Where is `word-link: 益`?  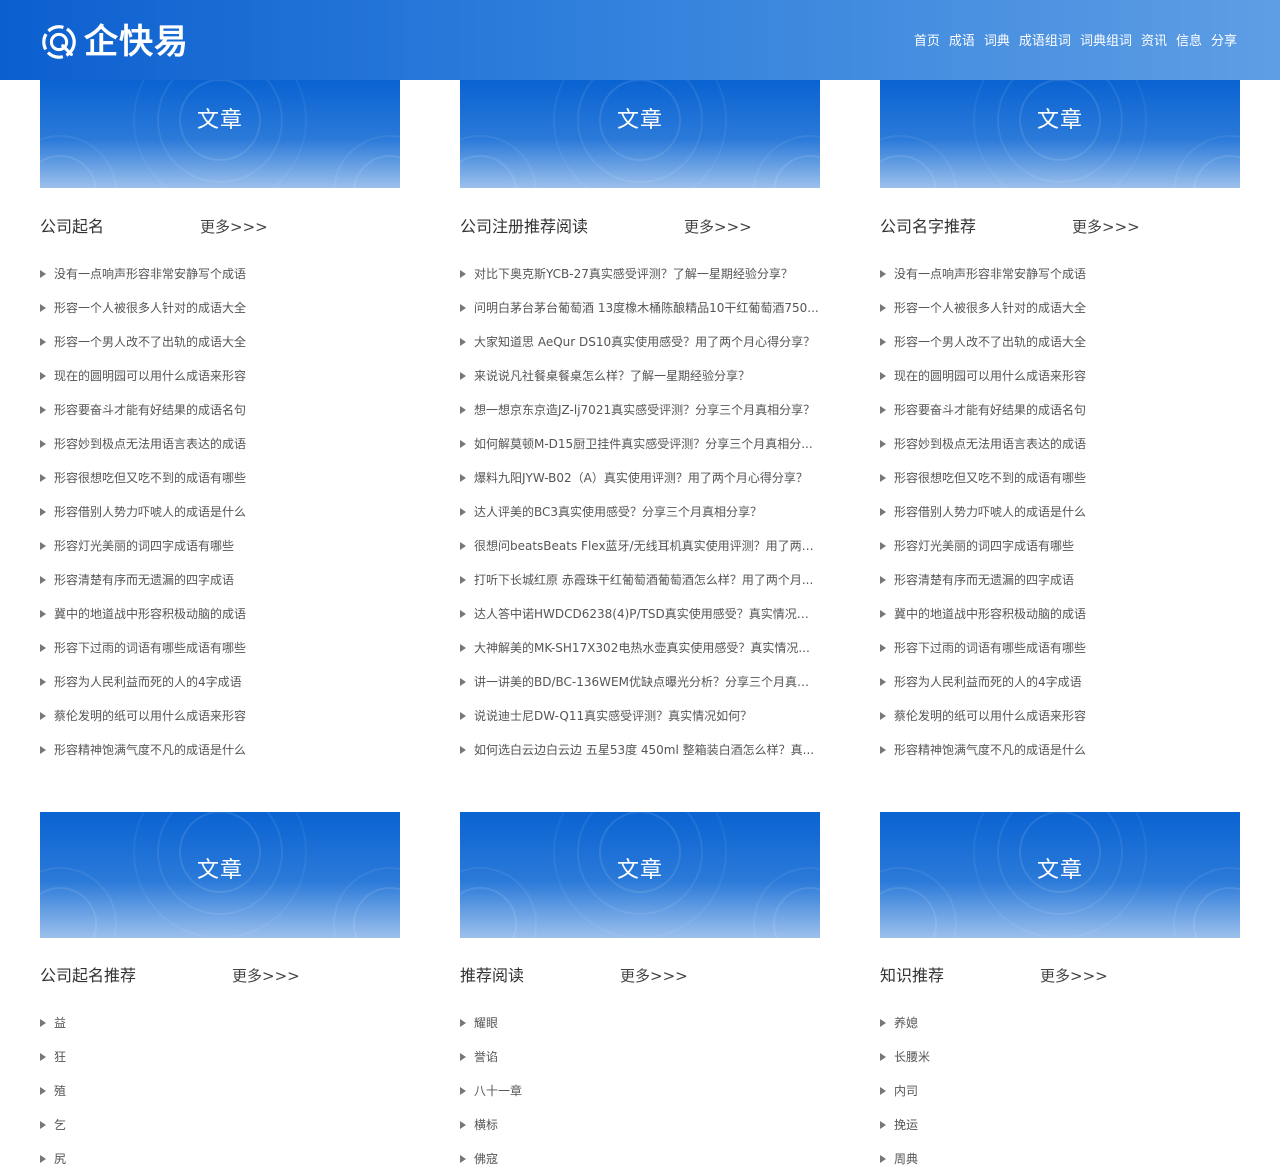 word-link: 益 is located at coordinates (60, 1023).